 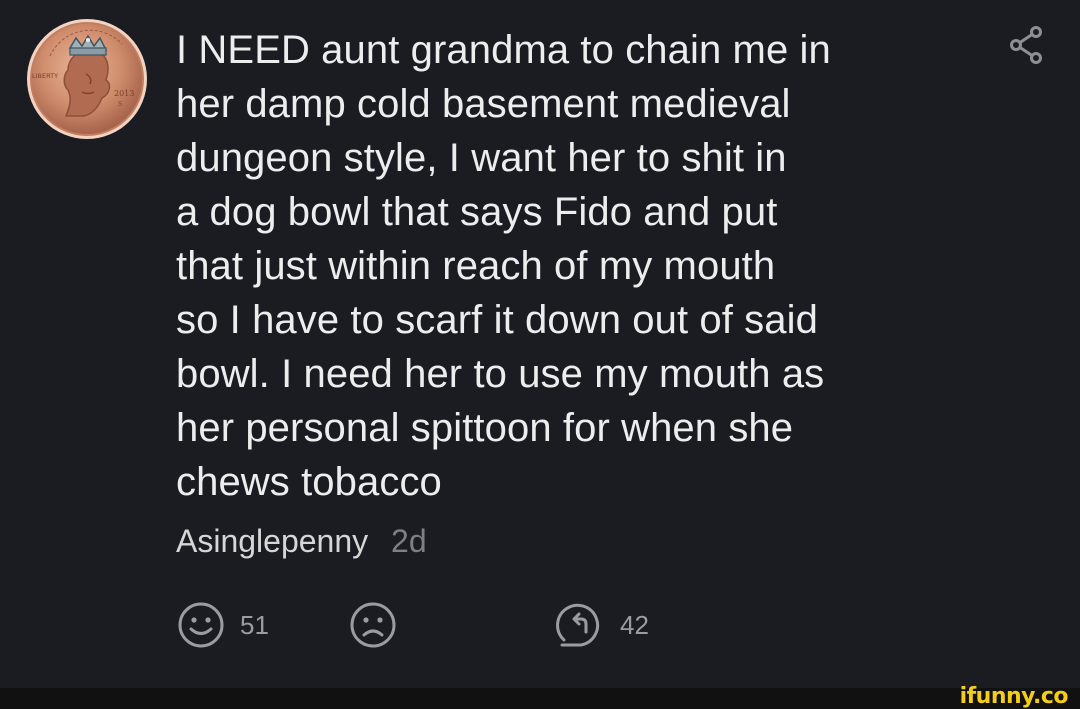 I want to click on comment-meta: Asinglepenny 2d, so click(x=301, y=541).